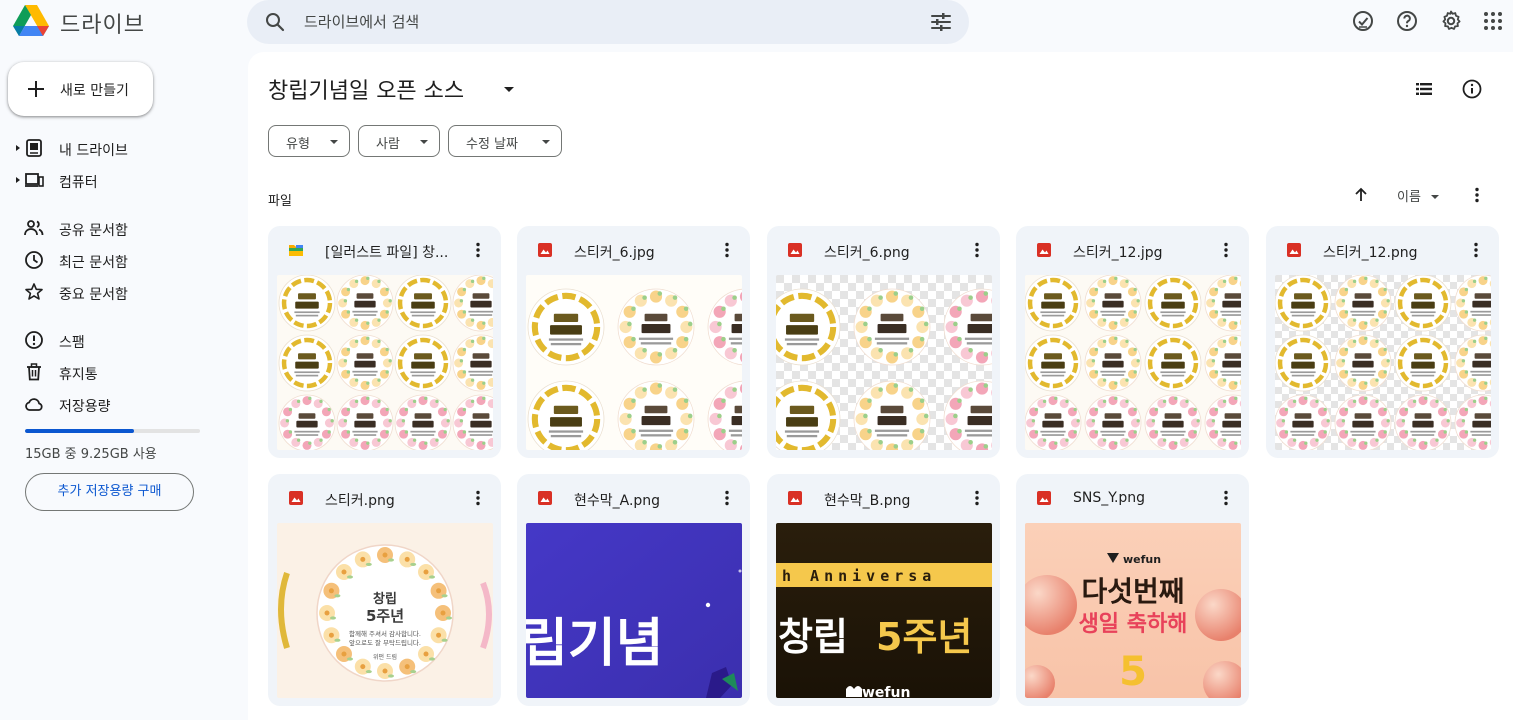 The width and height of the screenshot is (1513, 720). I want to click on sidebar-item-spam: 스팸, so click(120, 340).